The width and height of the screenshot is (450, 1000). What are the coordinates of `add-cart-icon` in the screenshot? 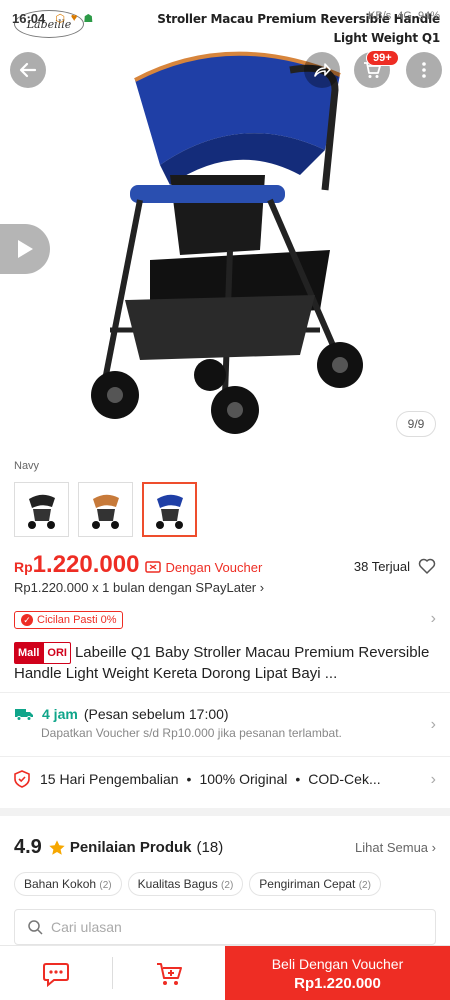 It's located at (169, 973).